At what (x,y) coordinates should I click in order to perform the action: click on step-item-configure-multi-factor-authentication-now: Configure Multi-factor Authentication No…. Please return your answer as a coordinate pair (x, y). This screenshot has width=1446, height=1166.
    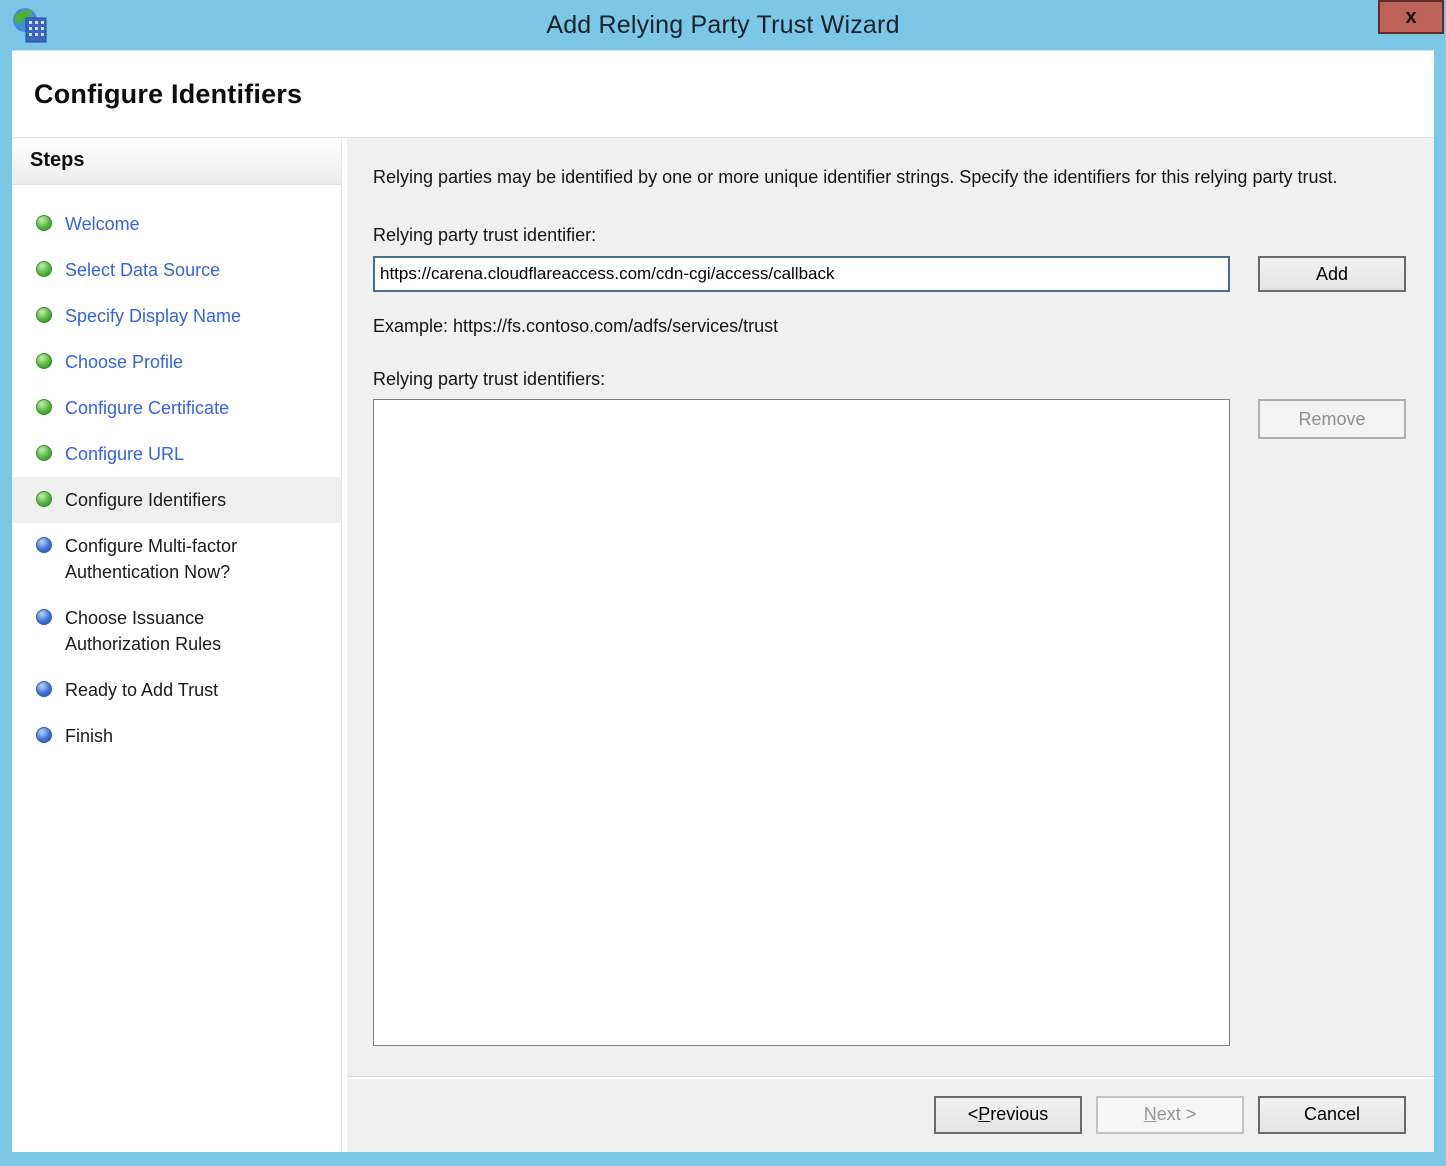
    Looking at the image, I should click on (176, 559).